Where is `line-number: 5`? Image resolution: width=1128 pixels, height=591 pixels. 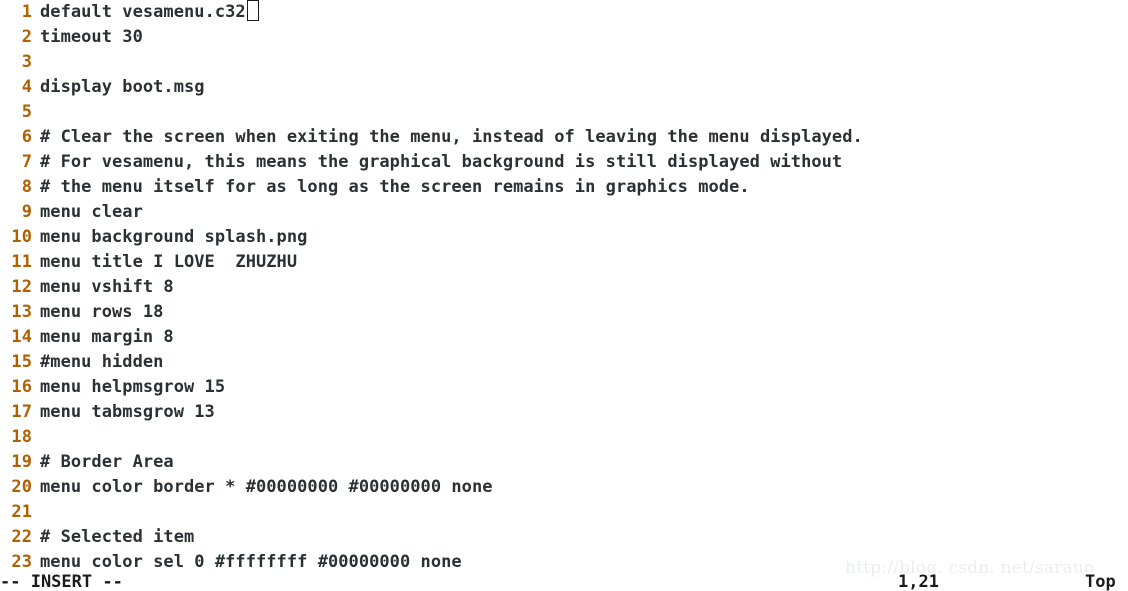 line-number: 5 is located at coordinates (26, 112).